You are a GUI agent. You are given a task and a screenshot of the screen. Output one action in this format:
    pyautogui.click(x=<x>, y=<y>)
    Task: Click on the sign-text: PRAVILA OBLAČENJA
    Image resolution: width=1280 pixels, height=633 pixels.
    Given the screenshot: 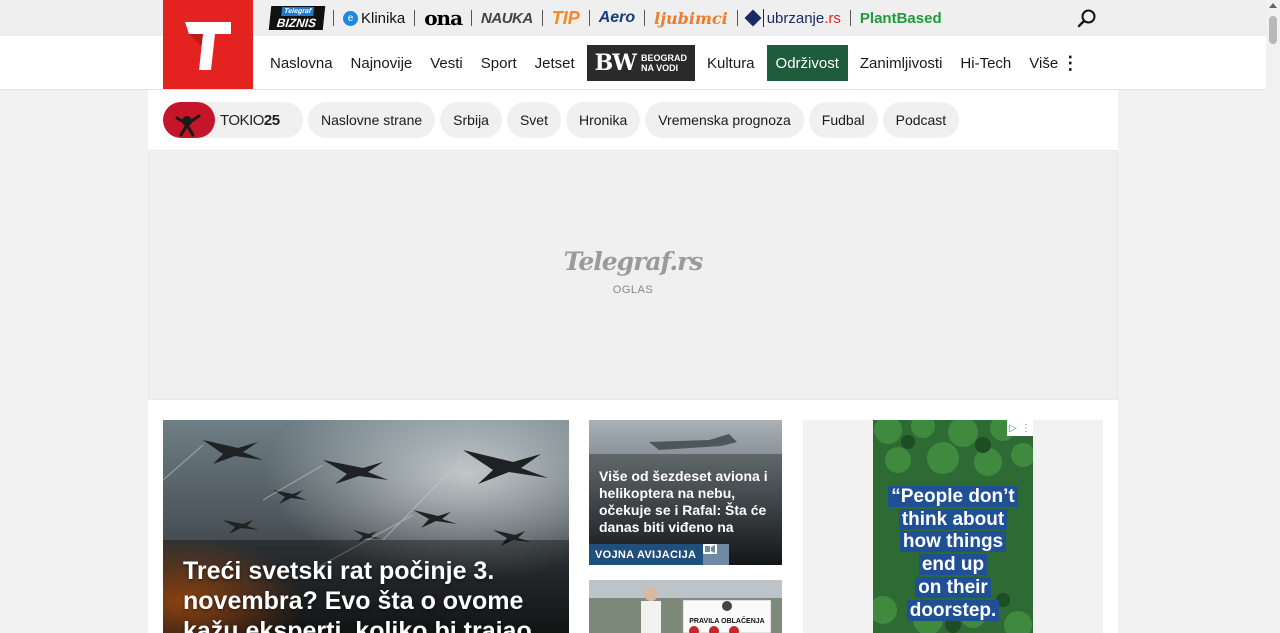 What is the action you would take?
    pyautogui.click(x=726, y=620)
    